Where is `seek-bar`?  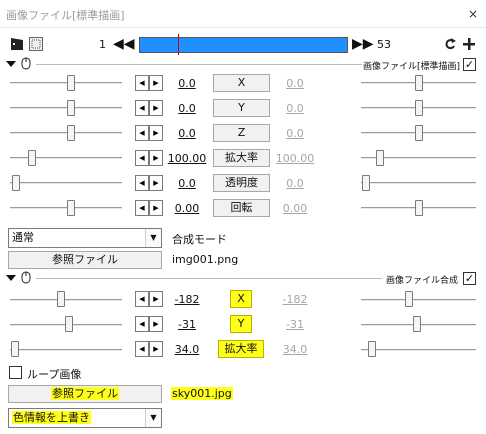 seek-bar is located at coordinates (243, 45).